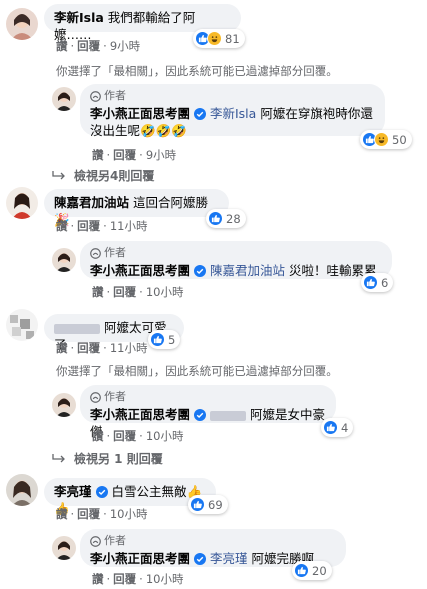 This screenshot has width=427, height=589. Describe the element at coordinates (233, 113) in the screenshot. I see `mention: 李新Isla` at that location.